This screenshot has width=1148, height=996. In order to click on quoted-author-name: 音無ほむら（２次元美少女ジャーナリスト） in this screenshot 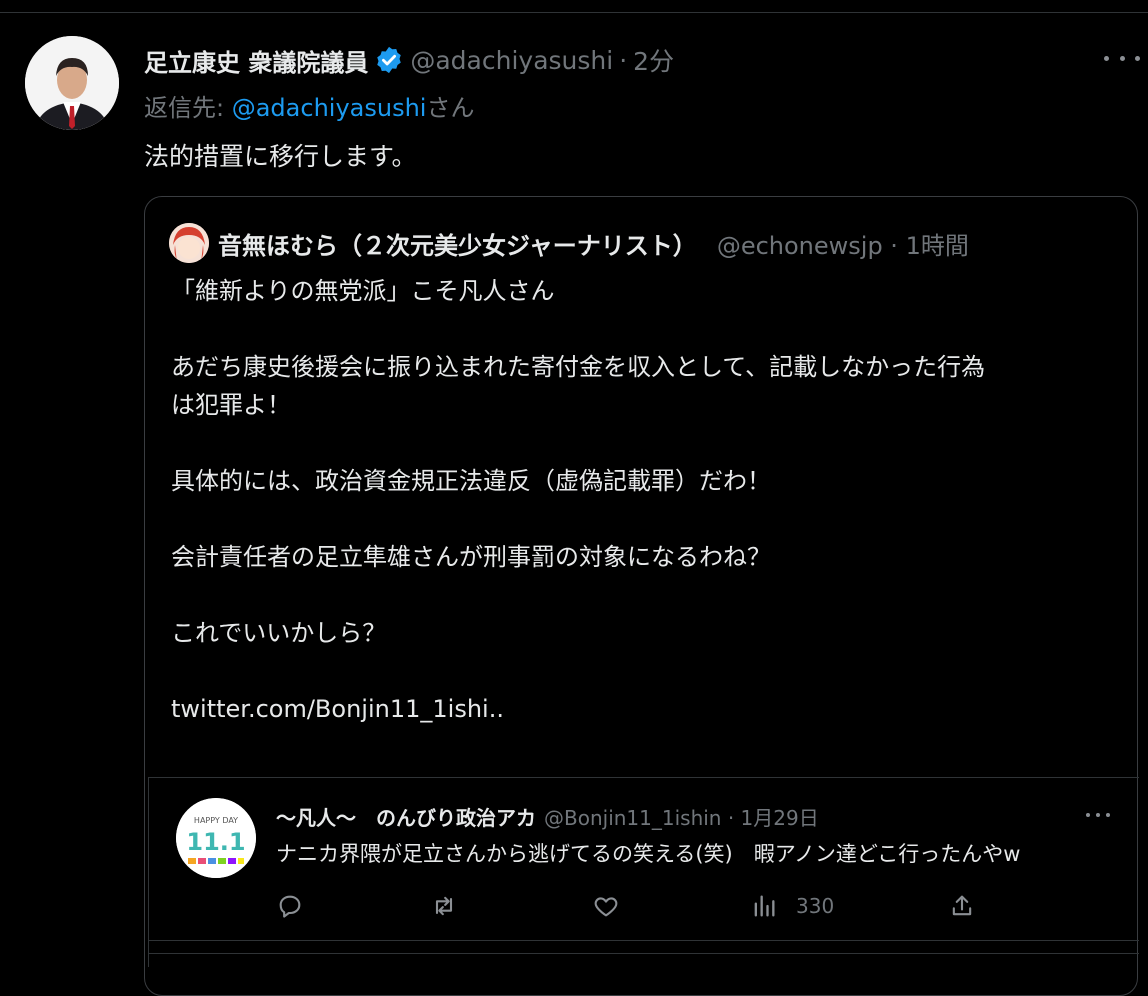, I will do `click(457, 243)`.